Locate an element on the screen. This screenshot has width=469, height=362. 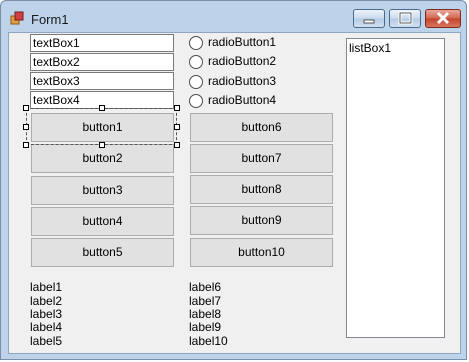
maximize-button is located at coordinates (405, 18).